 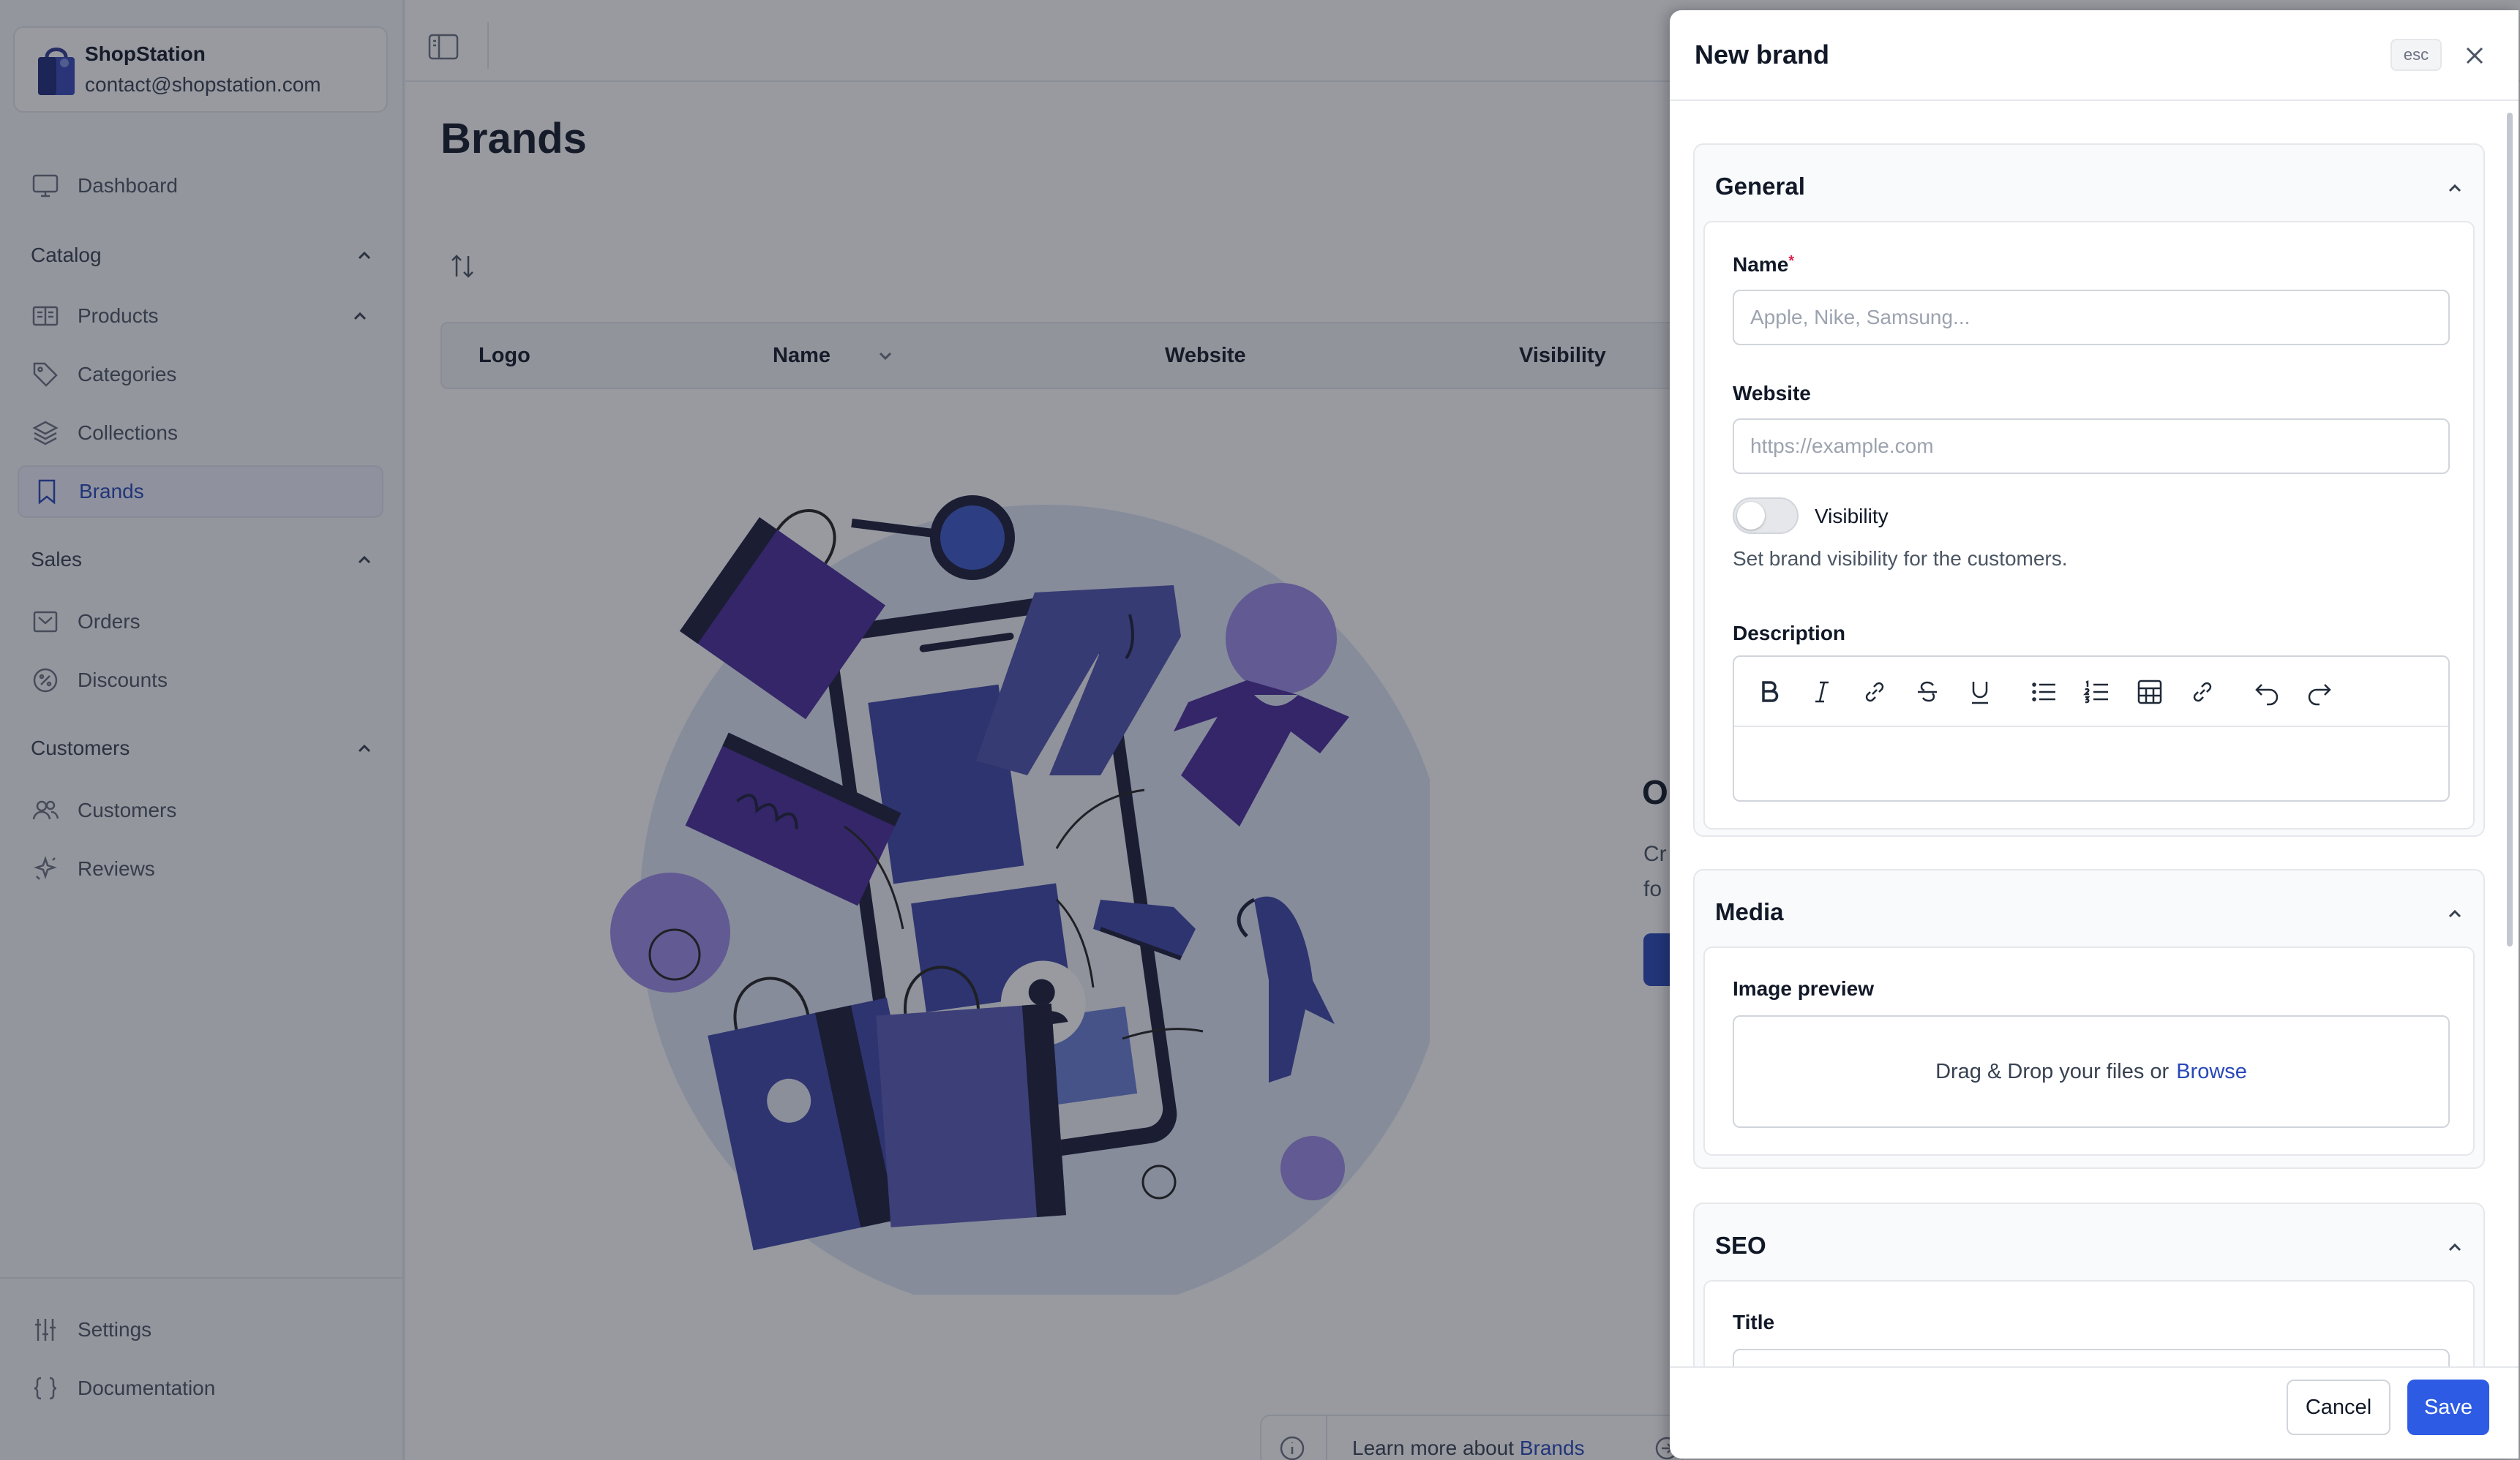 What do you see at coordinates (1791, 261) in the screenshot?
I see `required-mark: *` at bounding box center [1791, 261].